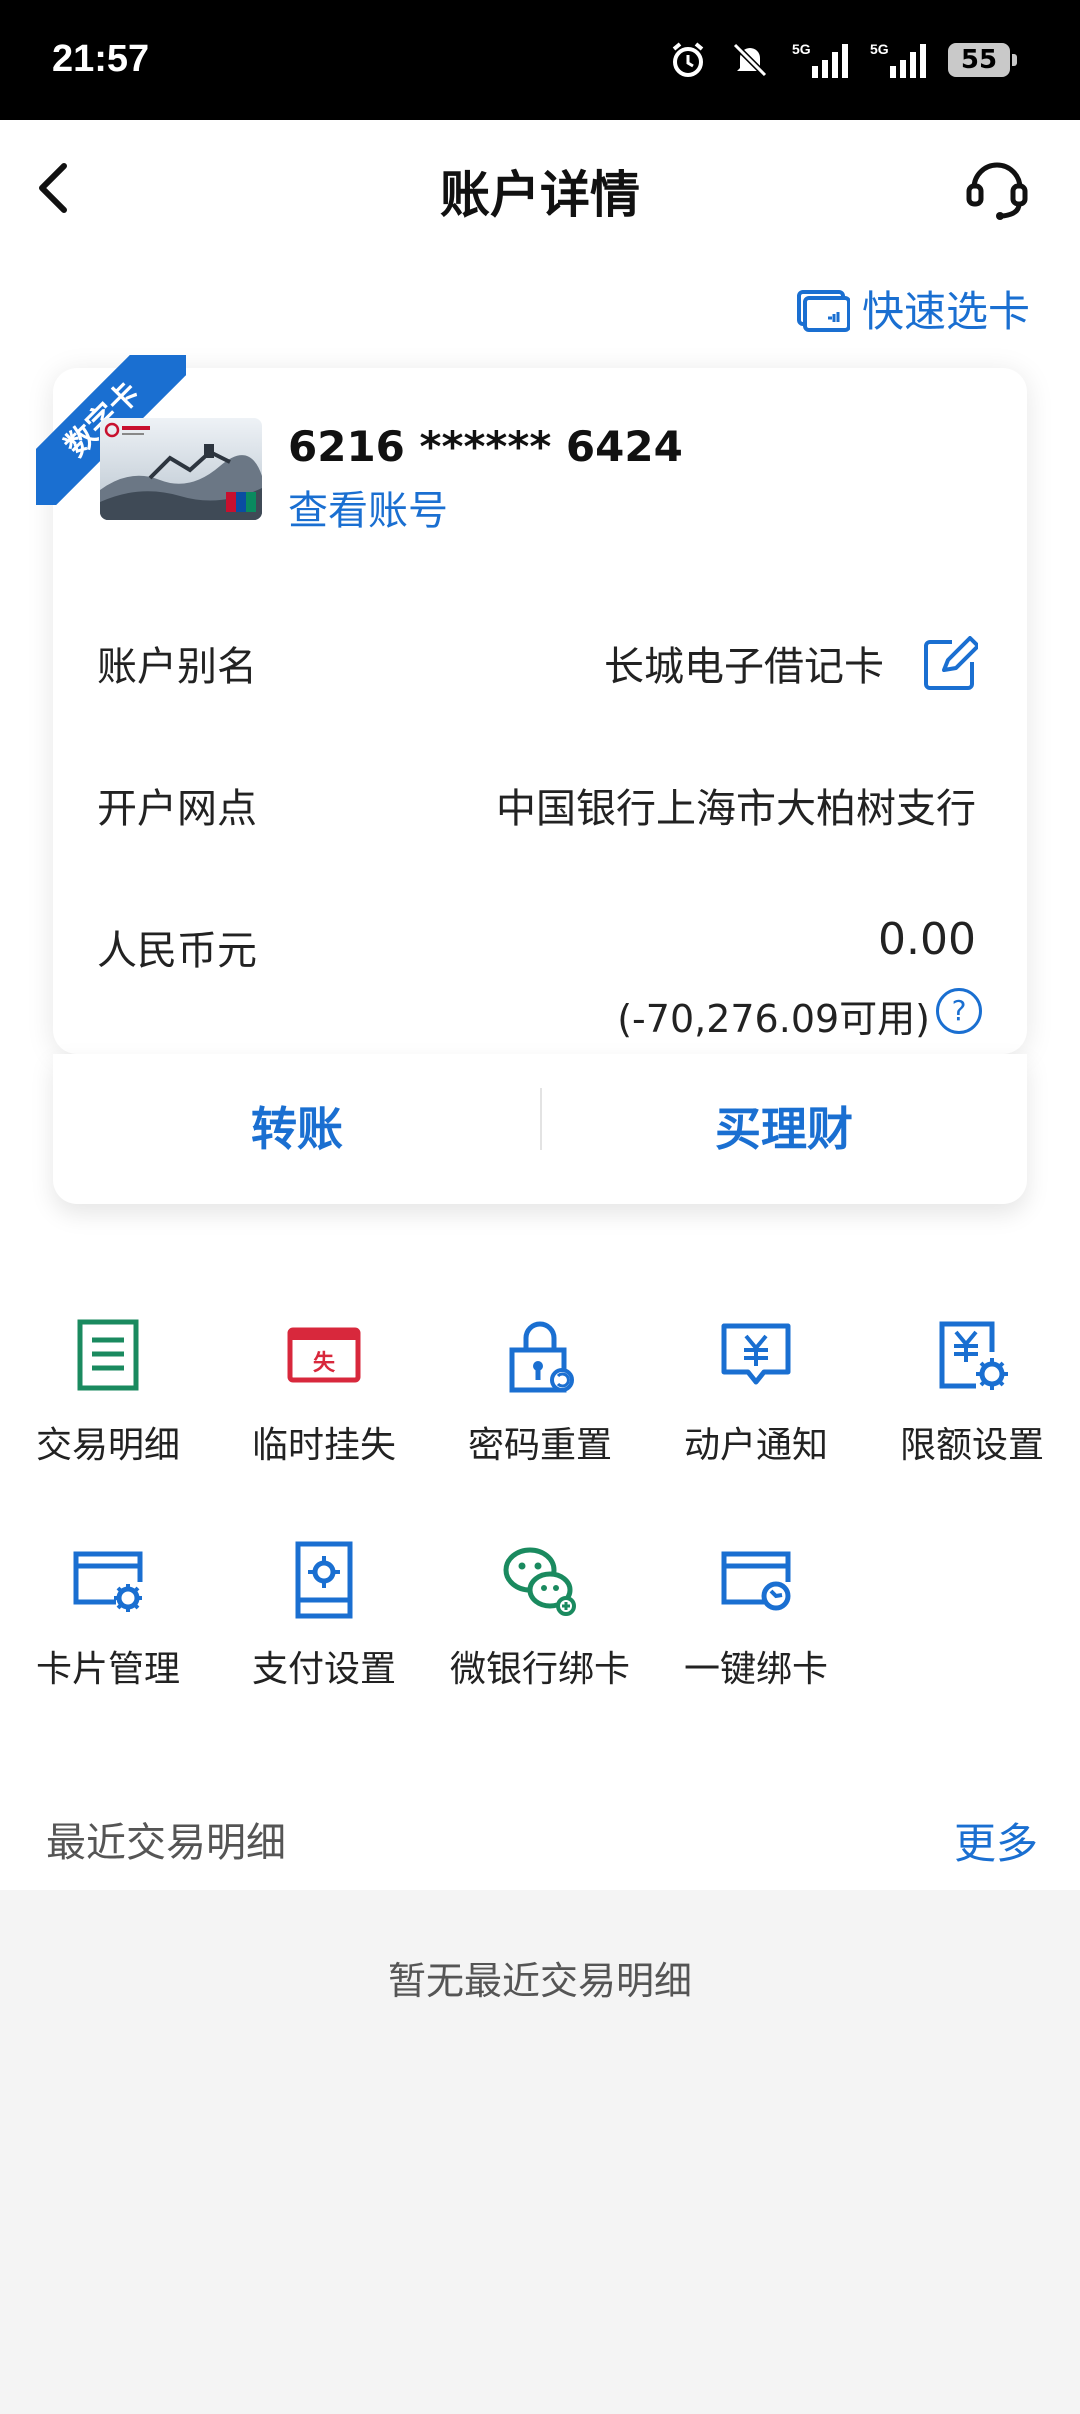  Describe the element at coordinates (898, 59) in the screenshot. I see `signal-5g-icon-2: 5G` at that location.